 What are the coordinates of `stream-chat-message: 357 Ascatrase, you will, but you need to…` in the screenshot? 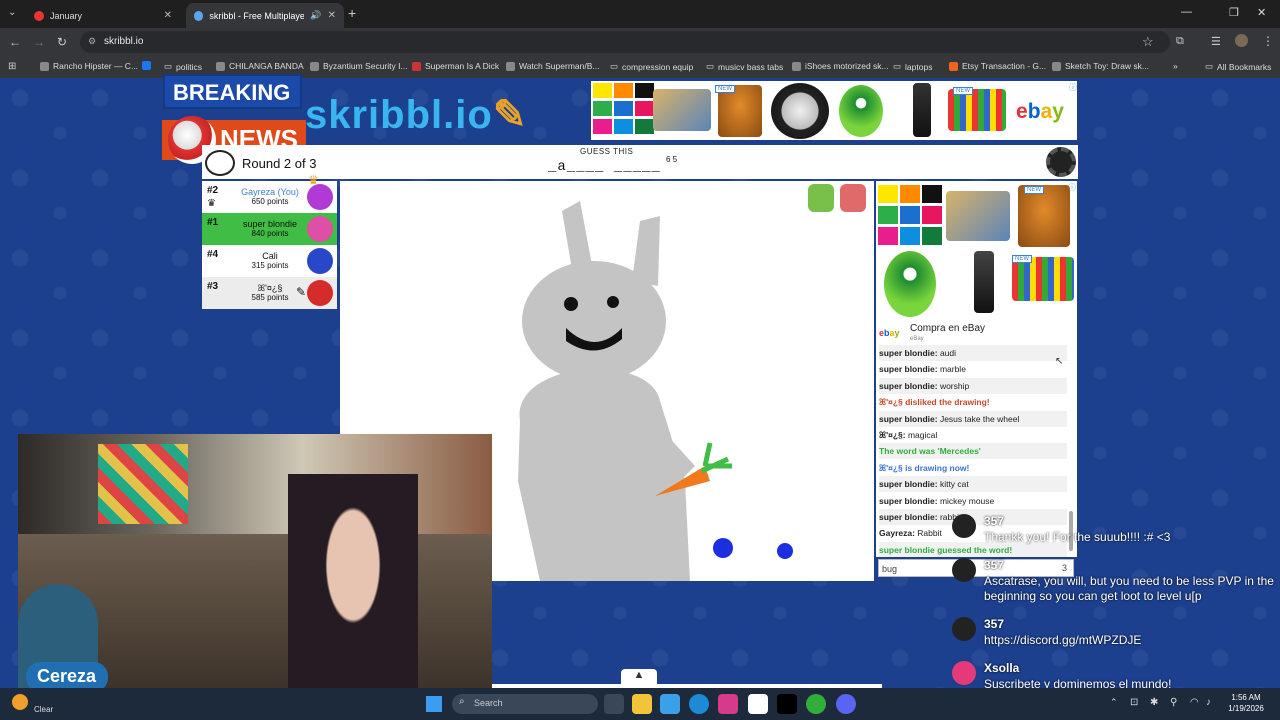 It's located at (1111, 588).